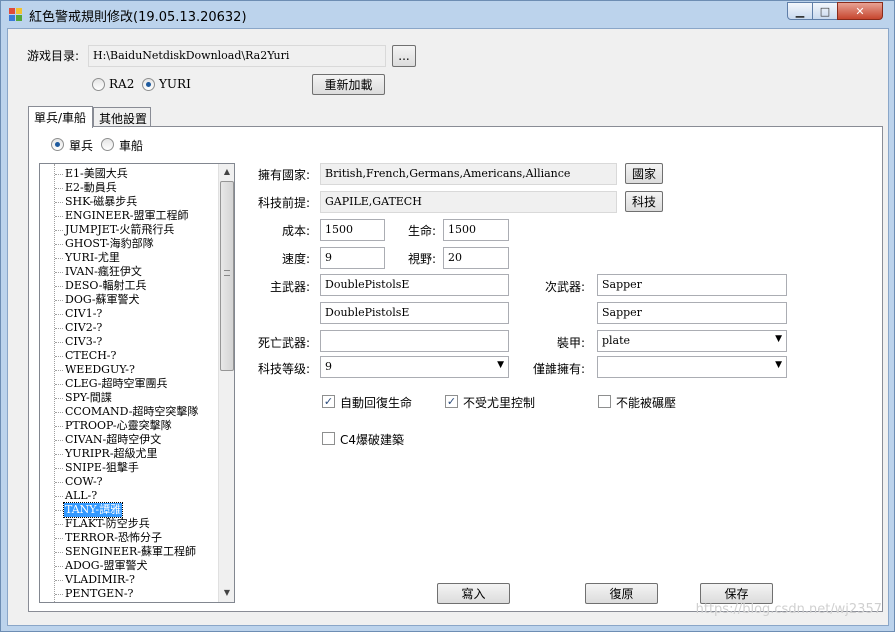 The height and width of the screenshot is (632, 895). Describe the element at coordinates (100, 370) in the screenshot. I see `list-item: WEEDGUY-?` at that location.